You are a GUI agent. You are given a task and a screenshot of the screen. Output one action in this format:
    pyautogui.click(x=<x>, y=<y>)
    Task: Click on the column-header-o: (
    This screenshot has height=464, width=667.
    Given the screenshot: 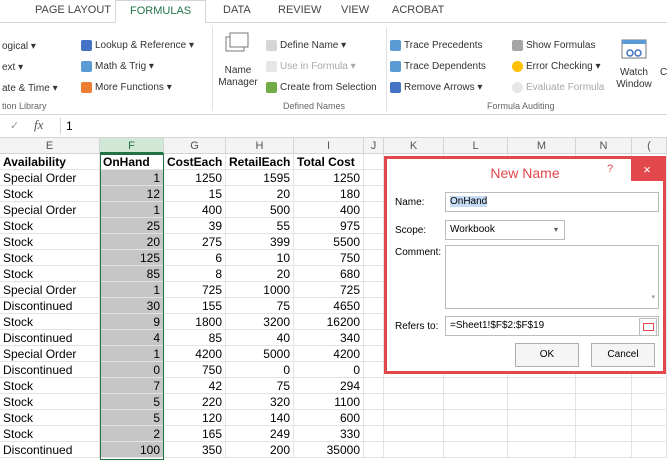 What is the action you would take?
    pyautogui.click(x=649, y=146)
    